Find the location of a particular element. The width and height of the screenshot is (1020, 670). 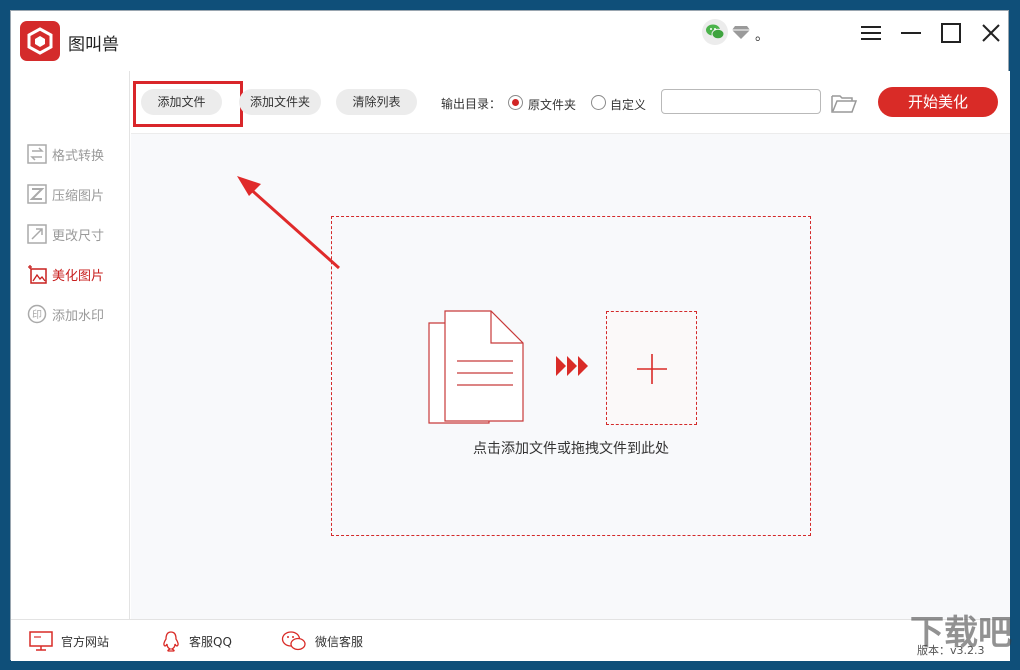

monitor-icon is located at coordinates (41, 641).